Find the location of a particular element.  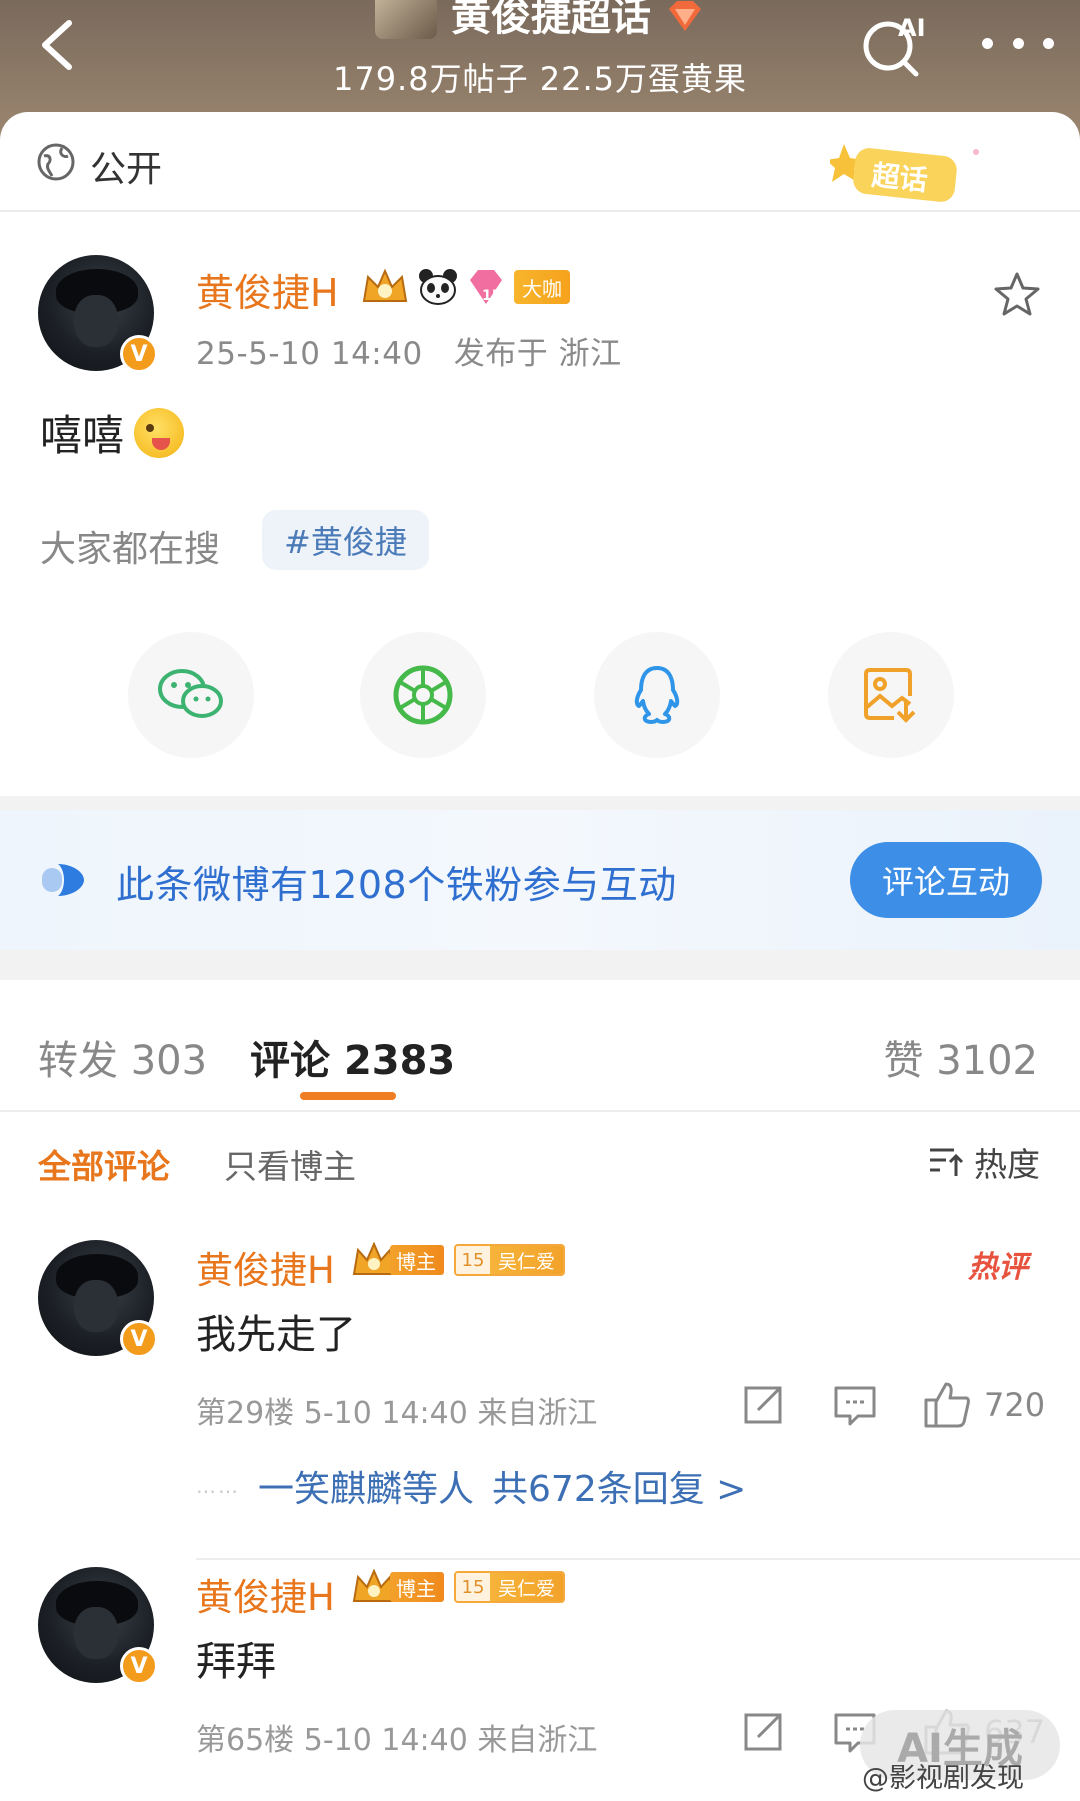

fan-level-number: 15 is located at coordinates (491, 296).